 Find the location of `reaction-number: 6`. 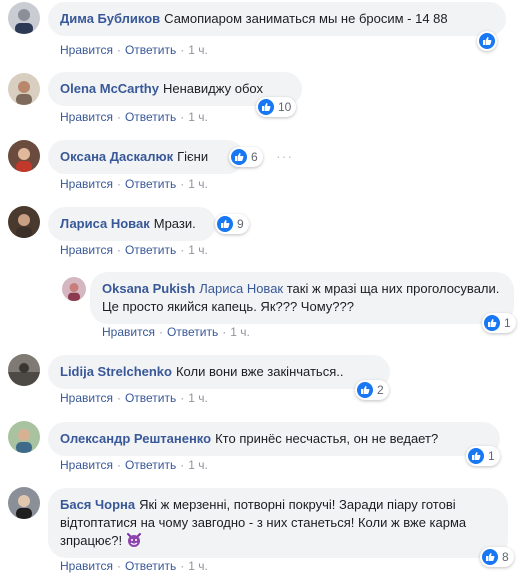

reaction-number: 6 is located at coordinates (254, 157).